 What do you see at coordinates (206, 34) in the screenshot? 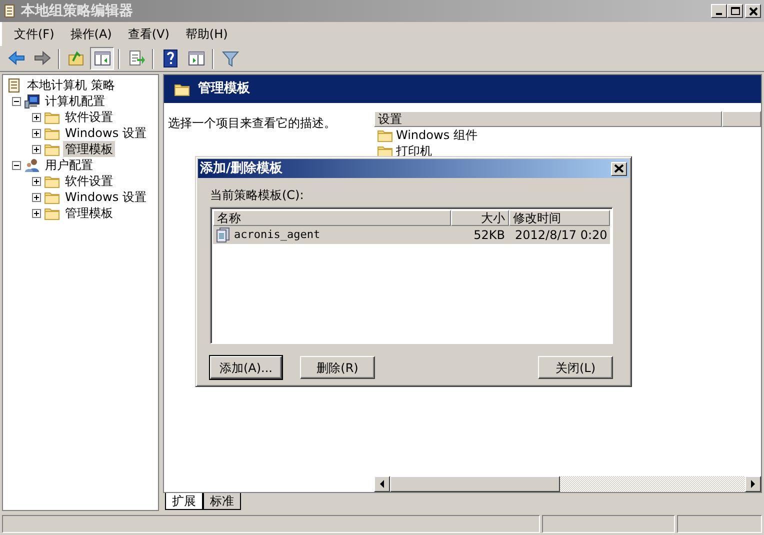
I see `menu-item: 帮助(H)` at bounding box center [206, 34].